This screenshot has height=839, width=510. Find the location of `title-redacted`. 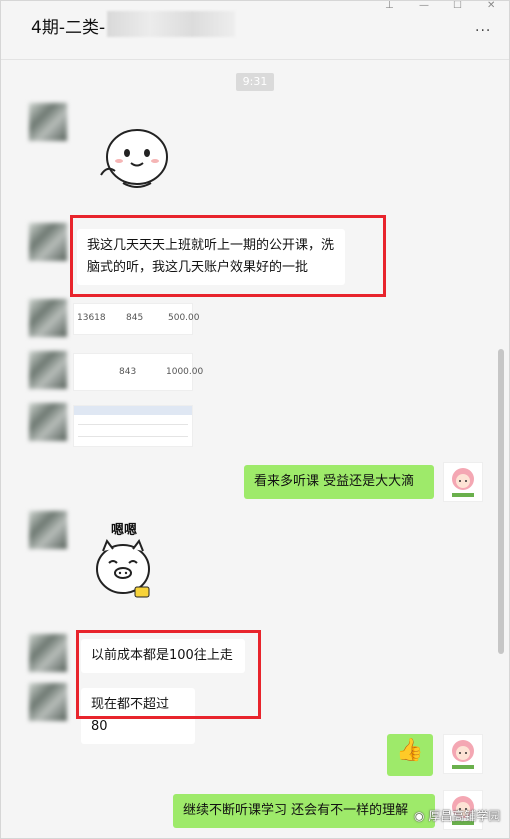

title-redacted is located at coordinates (171, 24).